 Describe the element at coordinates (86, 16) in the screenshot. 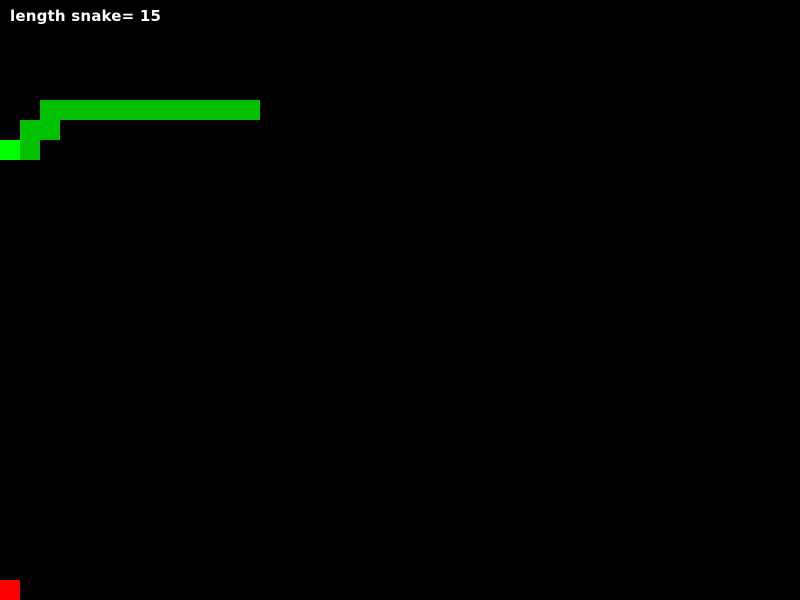

I see `snake-length-label: length snake= 15` at that location.